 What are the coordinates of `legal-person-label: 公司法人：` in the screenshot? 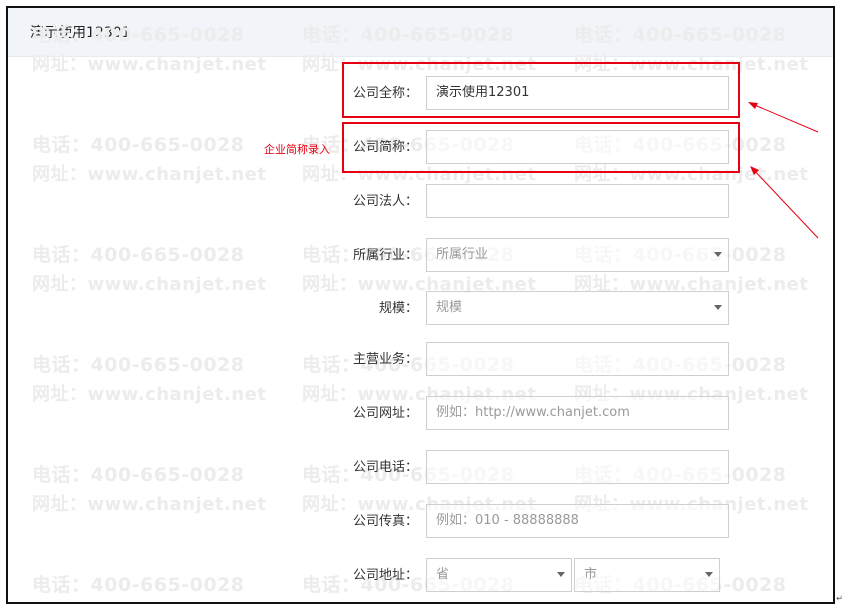 It's located at (385, 201).